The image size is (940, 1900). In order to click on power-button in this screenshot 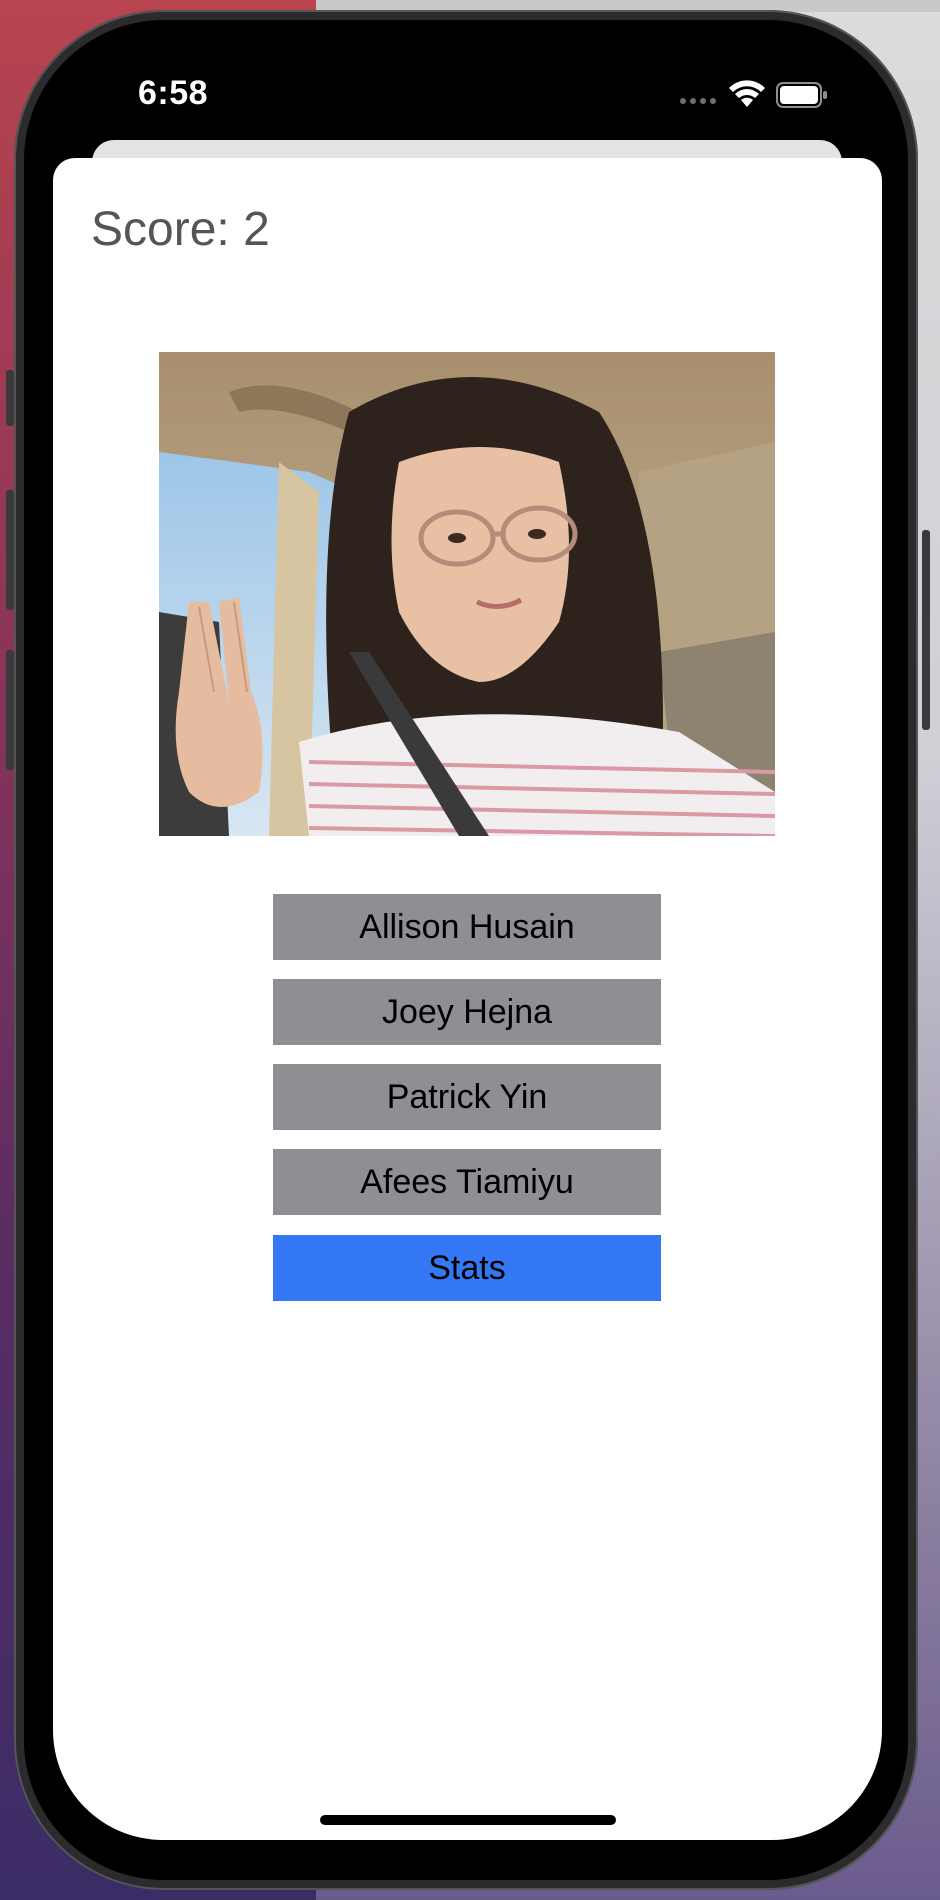, I will do `click(926, 630)`.